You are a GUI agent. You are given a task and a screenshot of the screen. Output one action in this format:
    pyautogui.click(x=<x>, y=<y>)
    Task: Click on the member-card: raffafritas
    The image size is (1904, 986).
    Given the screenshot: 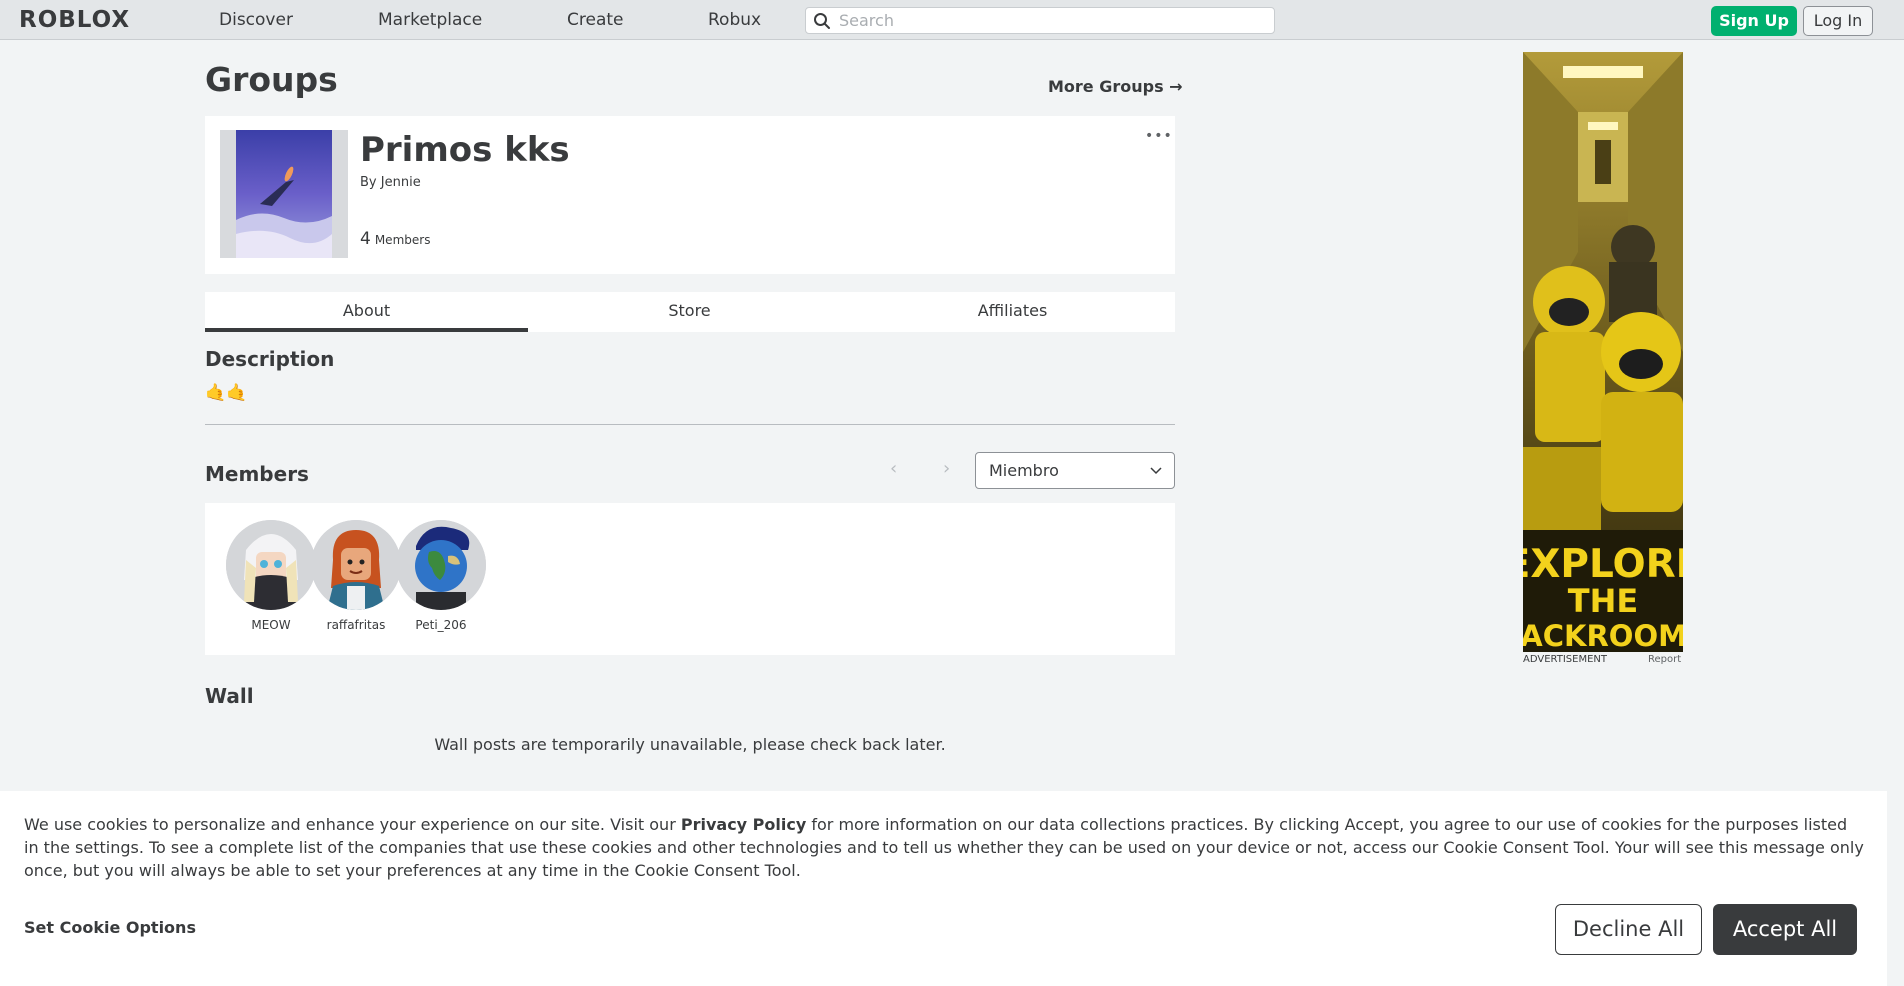 What is the action you would take?
    pyautogui.click(x=356, y=576)
    